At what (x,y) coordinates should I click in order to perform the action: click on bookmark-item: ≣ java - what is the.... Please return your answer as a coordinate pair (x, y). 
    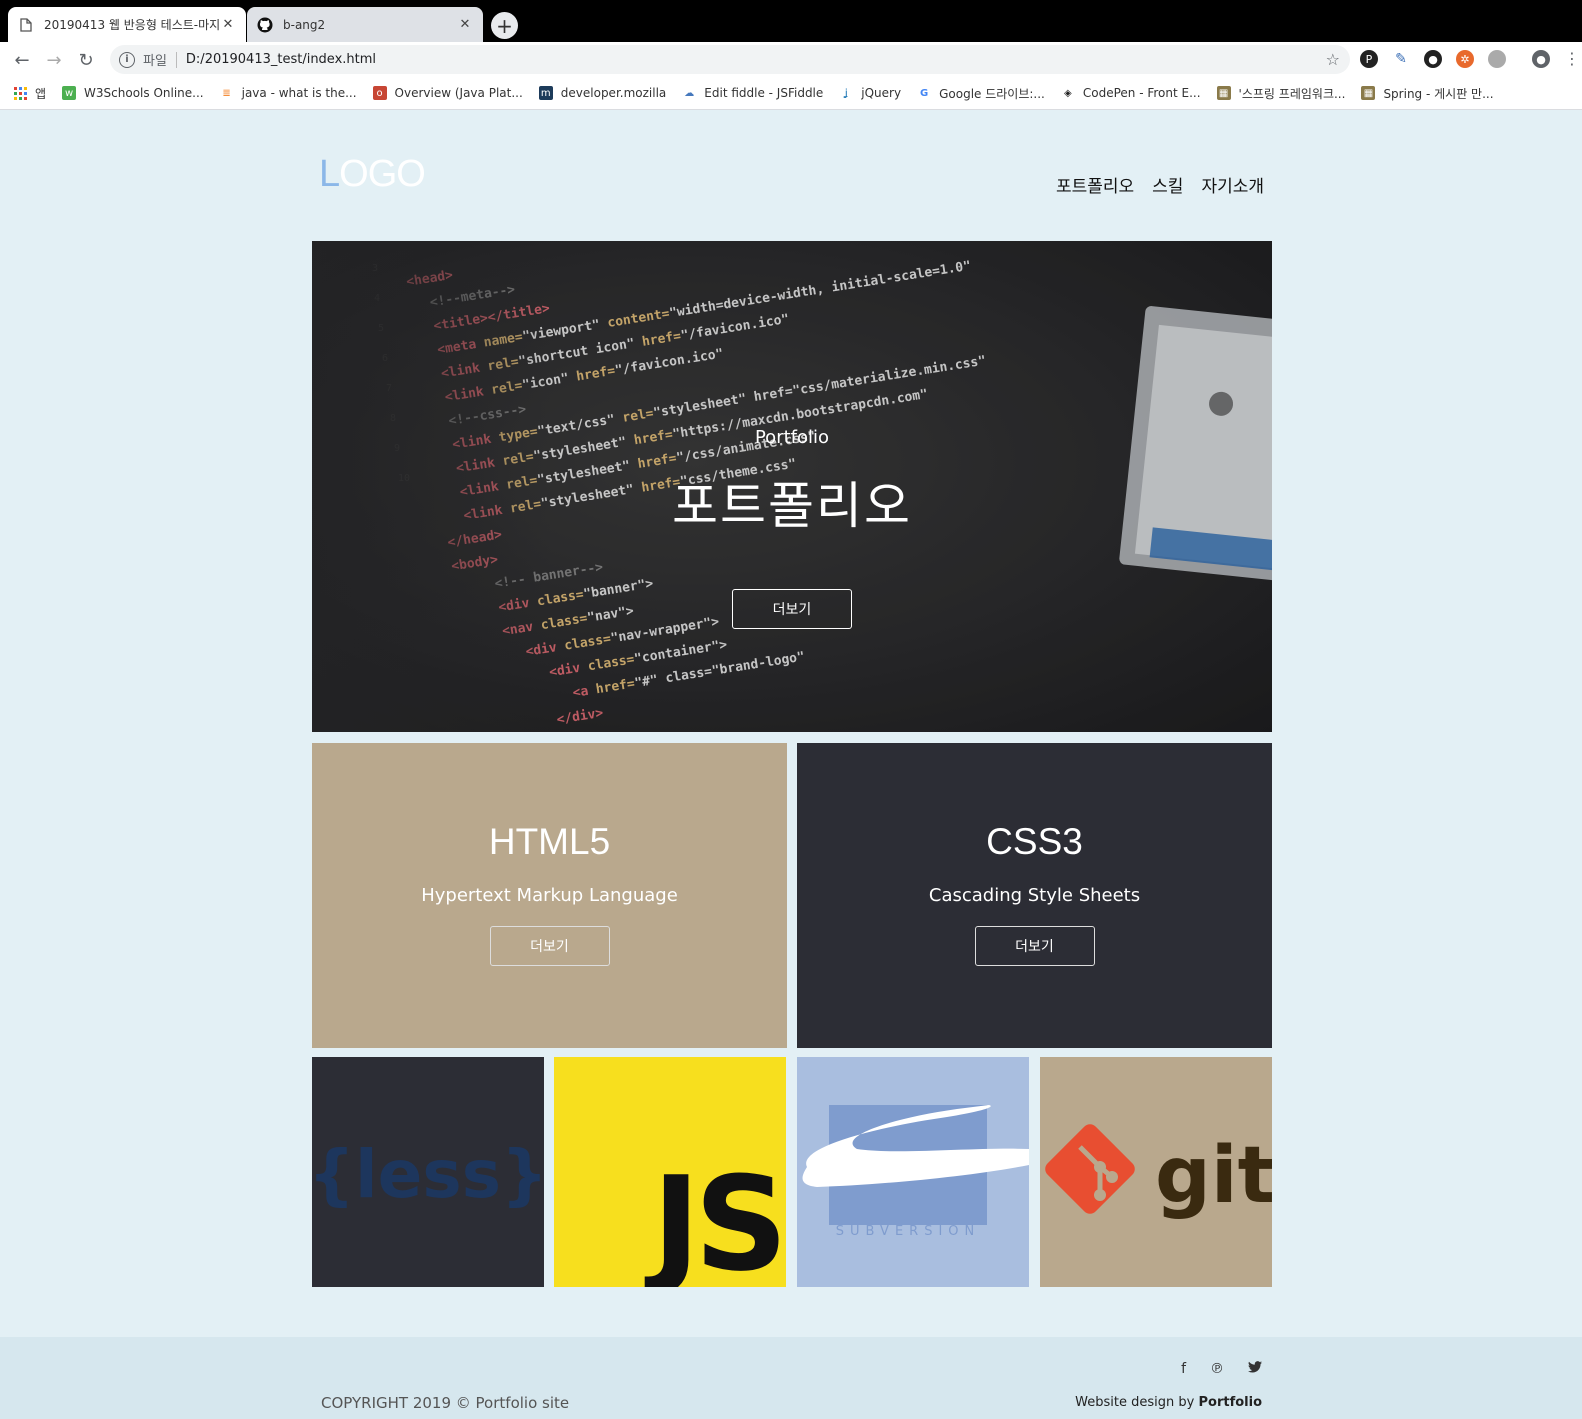
    Looking at the image, I should click on (288, 93).